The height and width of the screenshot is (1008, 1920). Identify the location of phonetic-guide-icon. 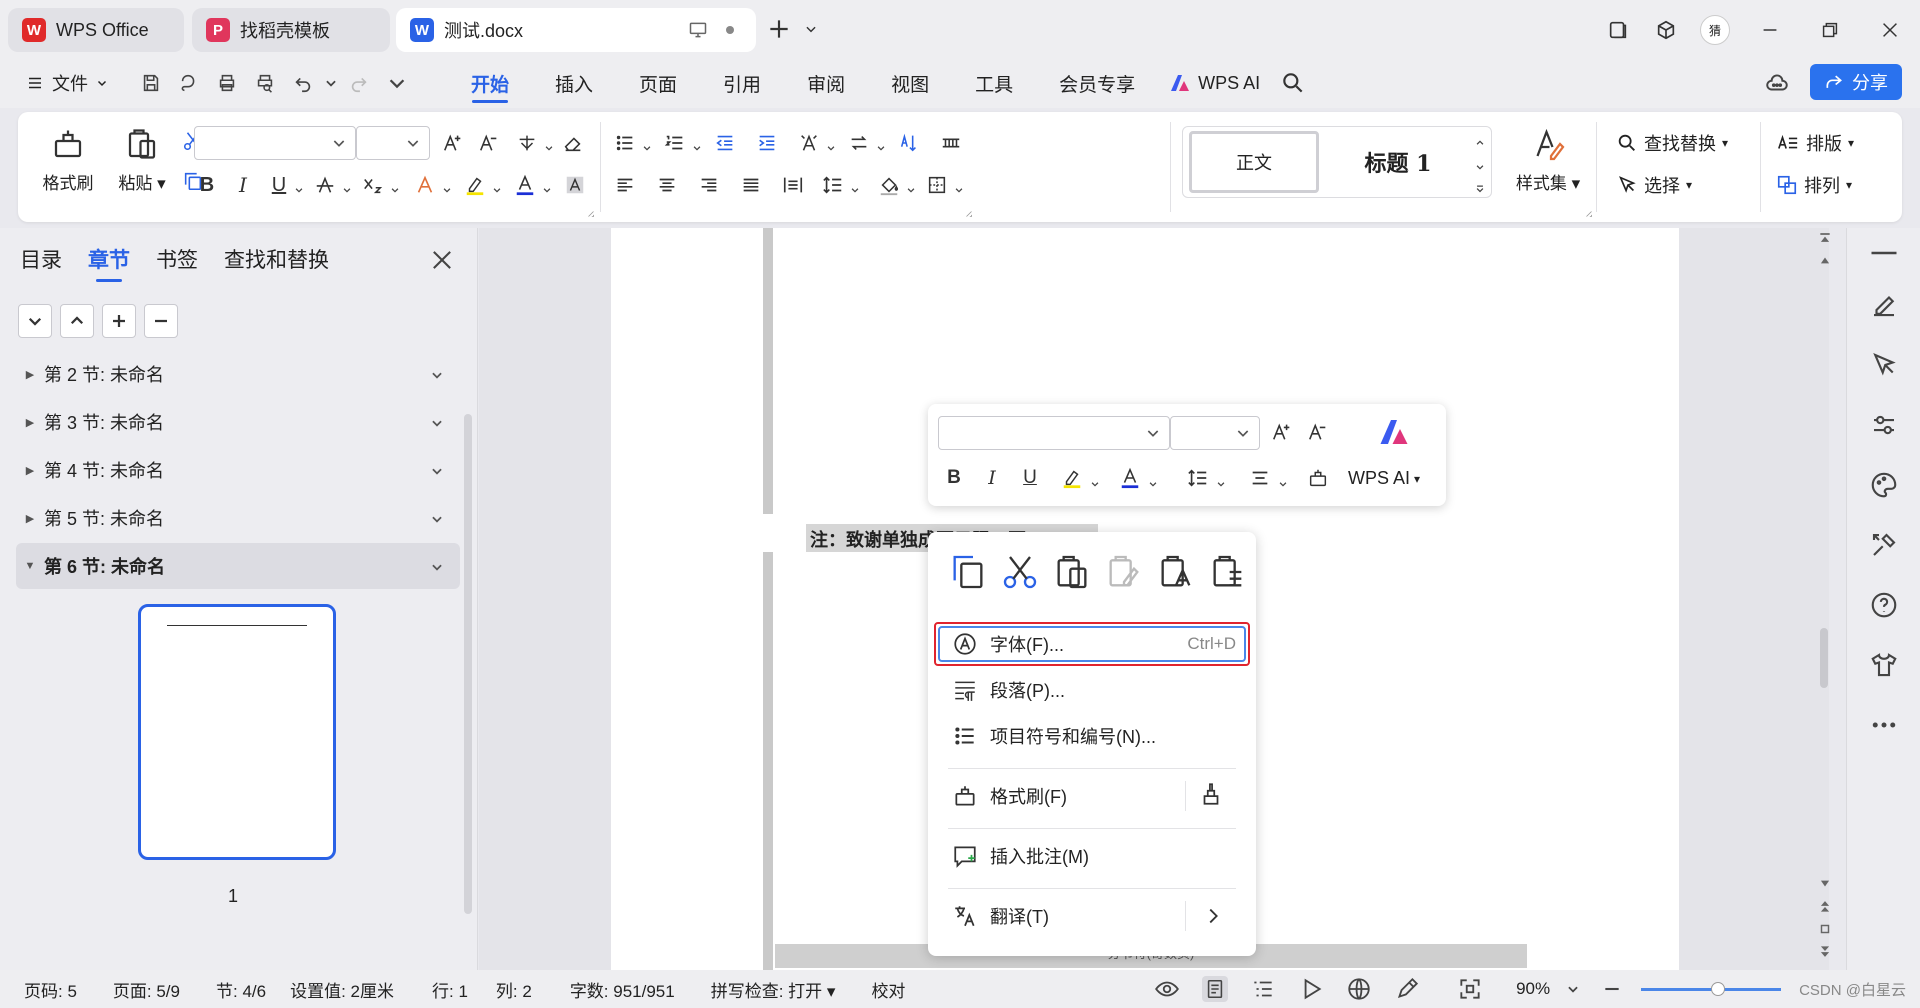
(527, 143).